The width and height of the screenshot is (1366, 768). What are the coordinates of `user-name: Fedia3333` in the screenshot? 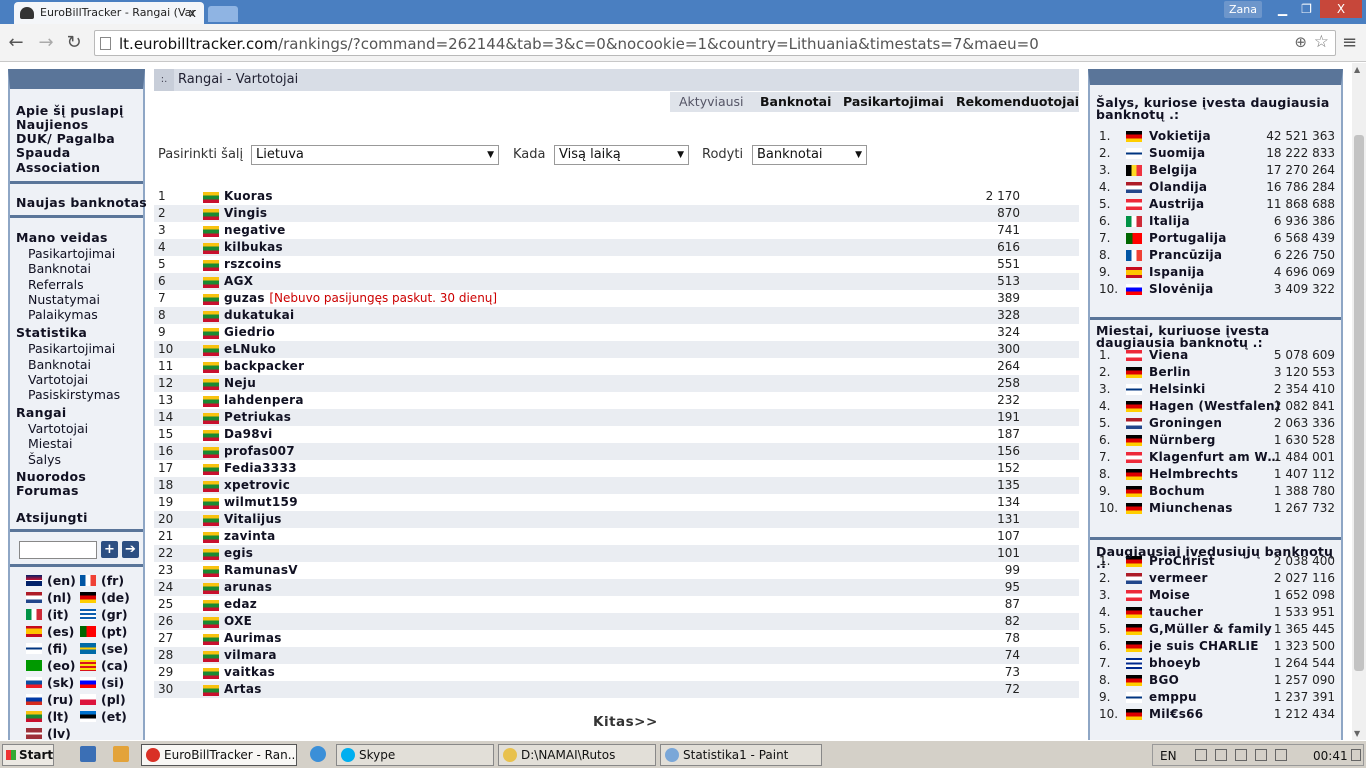 It's located at (260, 468).